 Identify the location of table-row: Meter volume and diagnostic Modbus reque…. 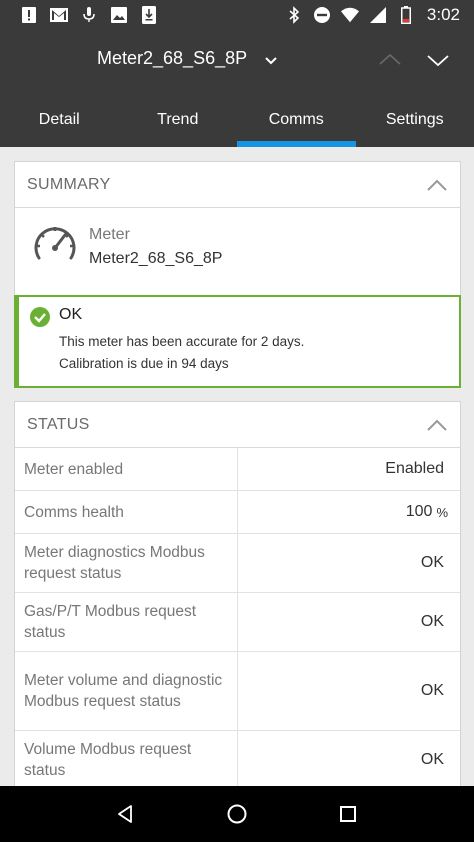
(237, 690).